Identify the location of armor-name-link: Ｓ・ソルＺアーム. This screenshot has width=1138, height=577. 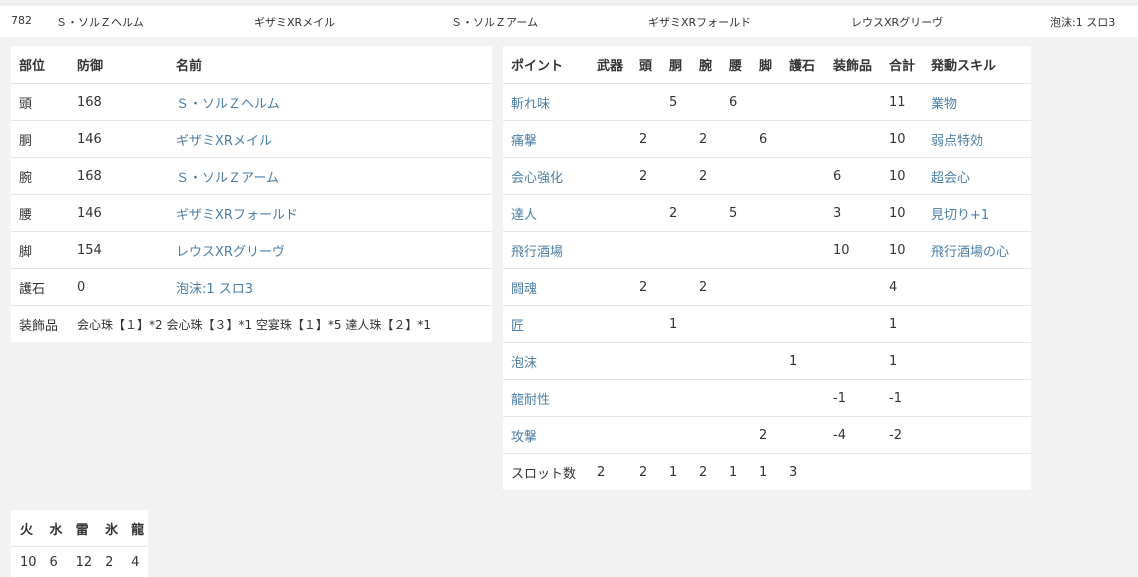
(227, 178).